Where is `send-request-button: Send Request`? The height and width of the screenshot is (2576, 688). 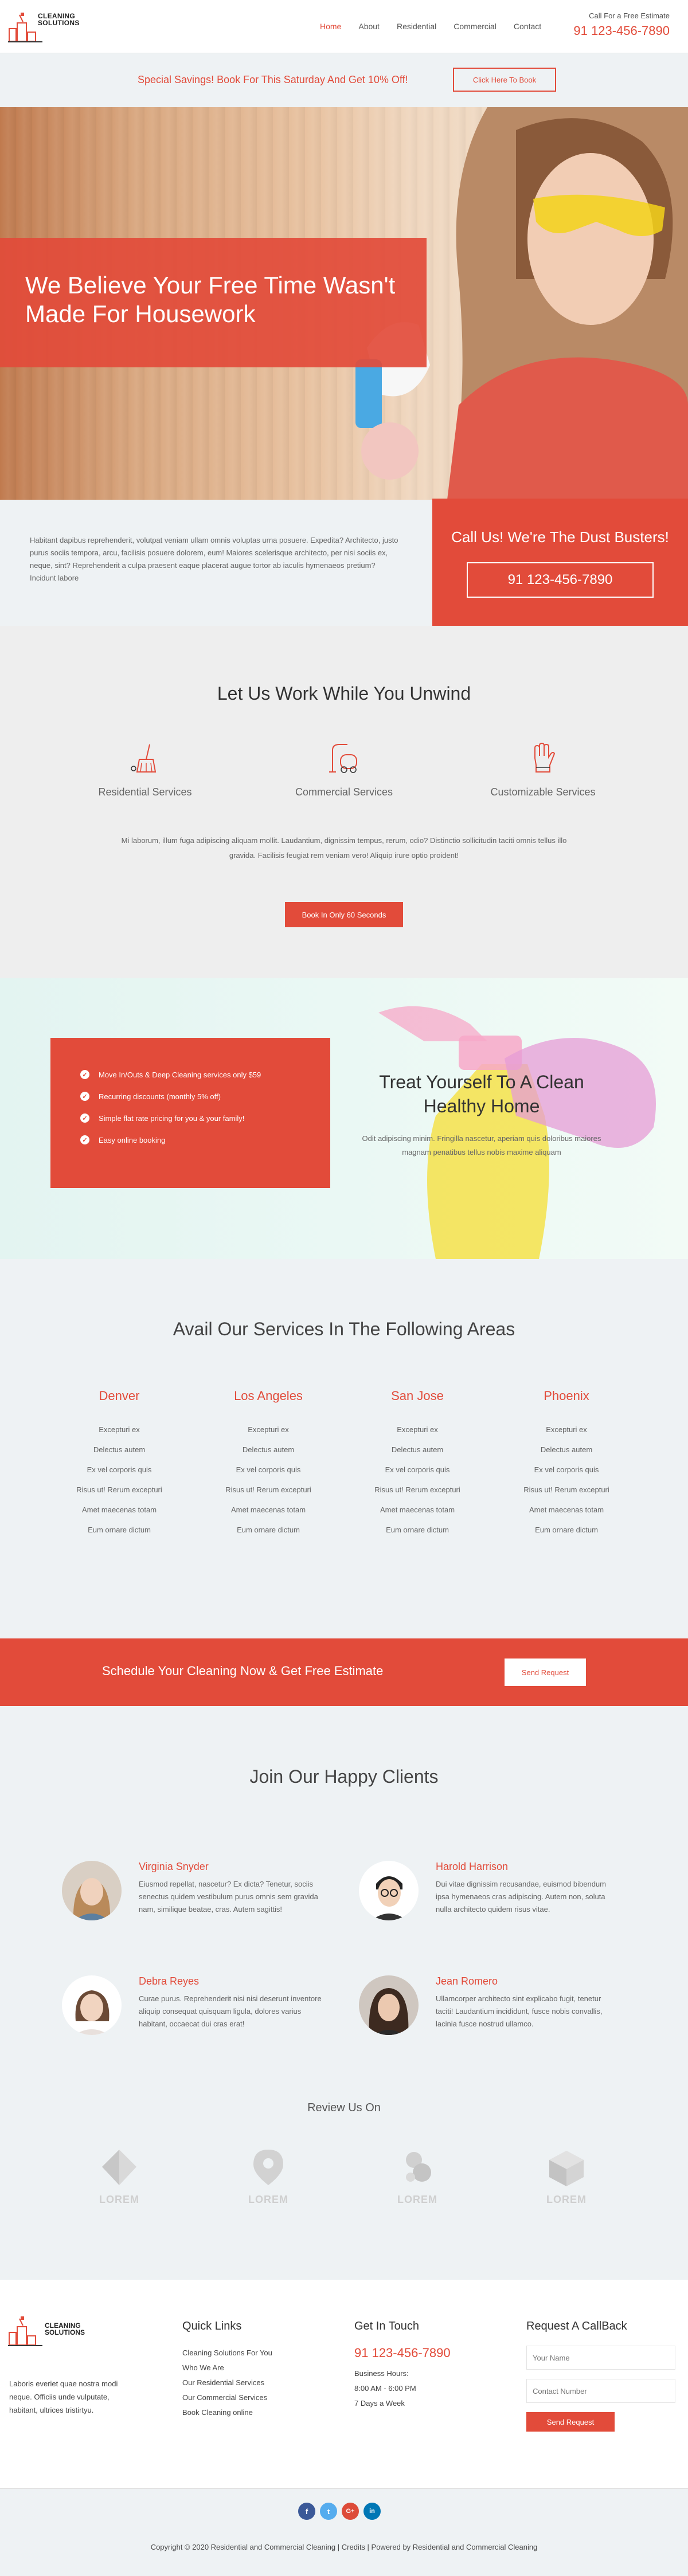
send-request-button: Send Request is located at coordinates (545, 1672).